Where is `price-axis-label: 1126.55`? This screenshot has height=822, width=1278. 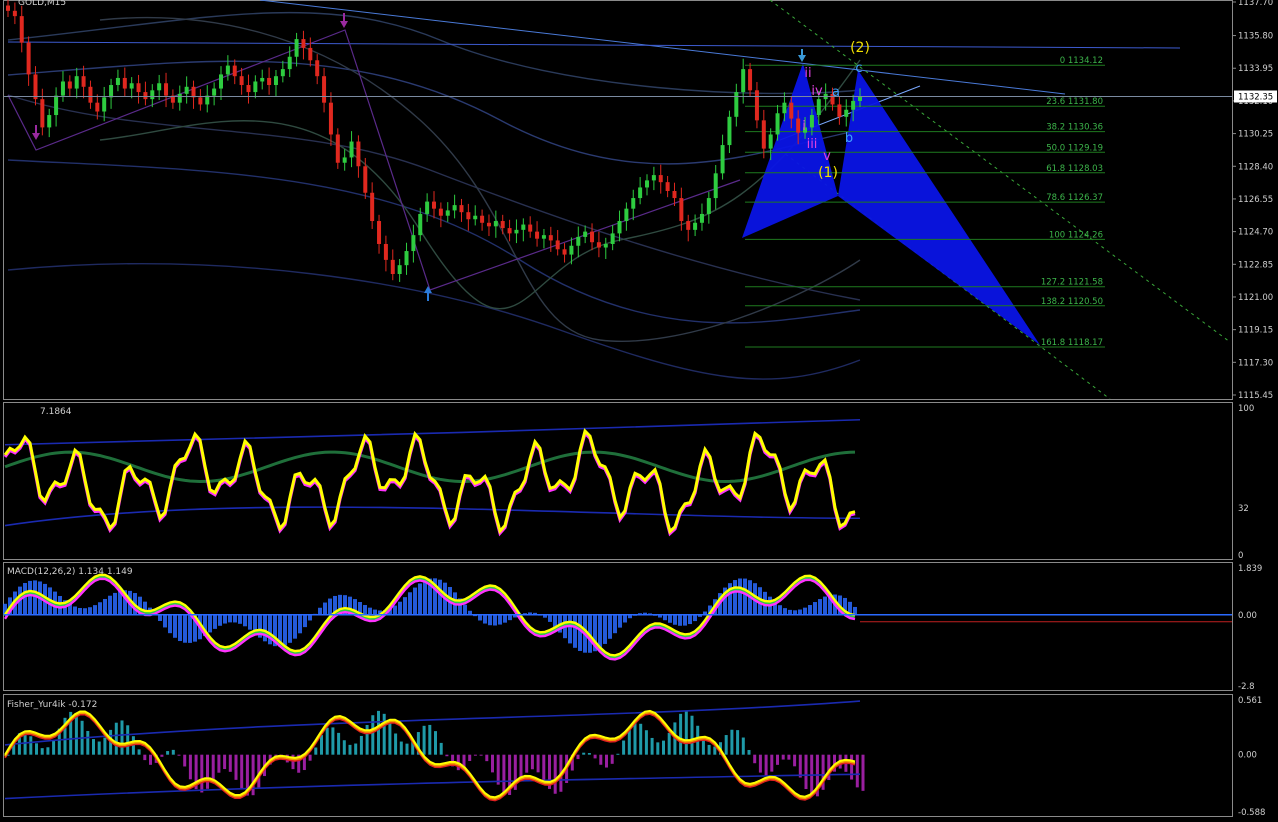 price-axis-label: 1126.55 is located at coordinates (1255, 200).